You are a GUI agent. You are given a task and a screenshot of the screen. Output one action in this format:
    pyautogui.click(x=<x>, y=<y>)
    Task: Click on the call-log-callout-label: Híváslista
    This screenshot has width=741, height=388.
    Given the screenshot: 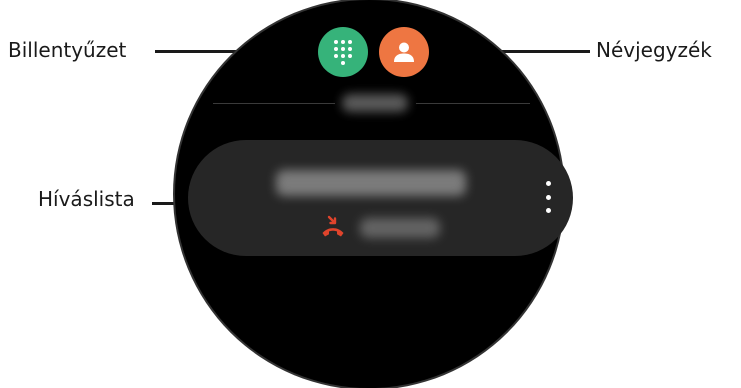 What is the action you would take?
    pyautogui.click(x=86, y=199)
    